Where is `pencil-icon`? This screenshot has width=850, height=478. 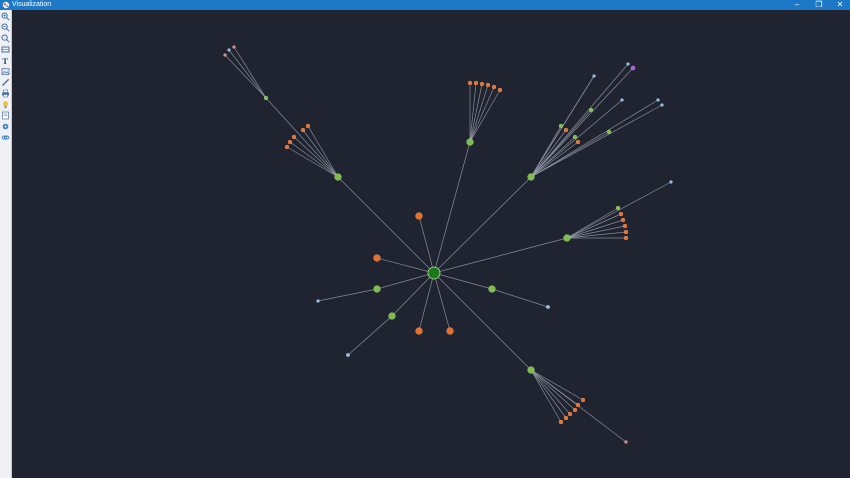
pencil-icon is located at coordinates (5, 82).